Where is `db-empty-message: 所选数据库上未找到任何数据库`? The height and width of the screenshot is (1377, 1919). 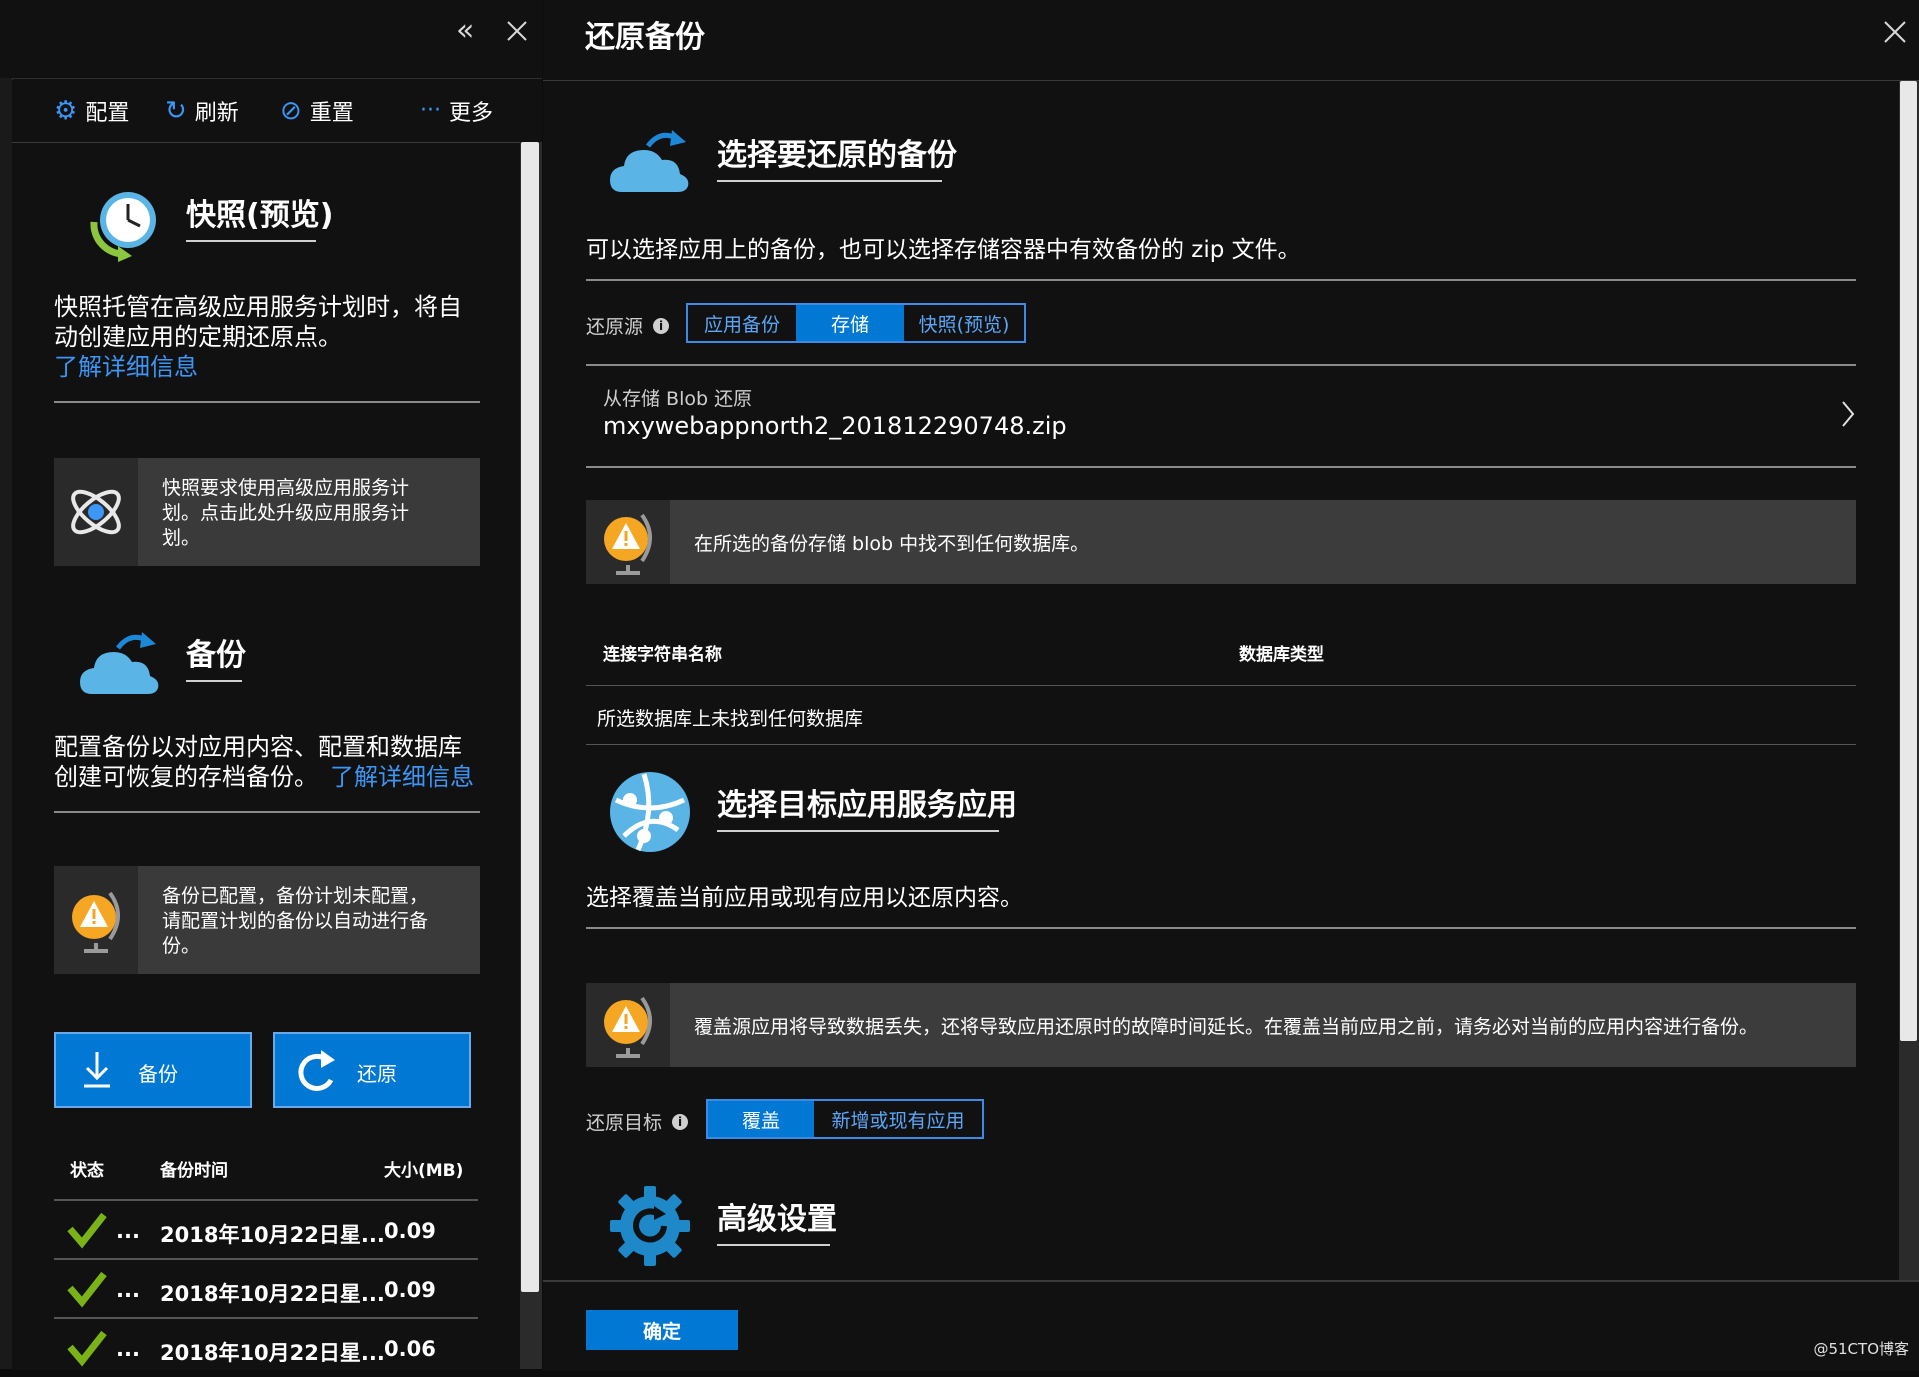 db-empty-message: 所选数据库上未找到任何数据库 is located at coordinates (730, 719).